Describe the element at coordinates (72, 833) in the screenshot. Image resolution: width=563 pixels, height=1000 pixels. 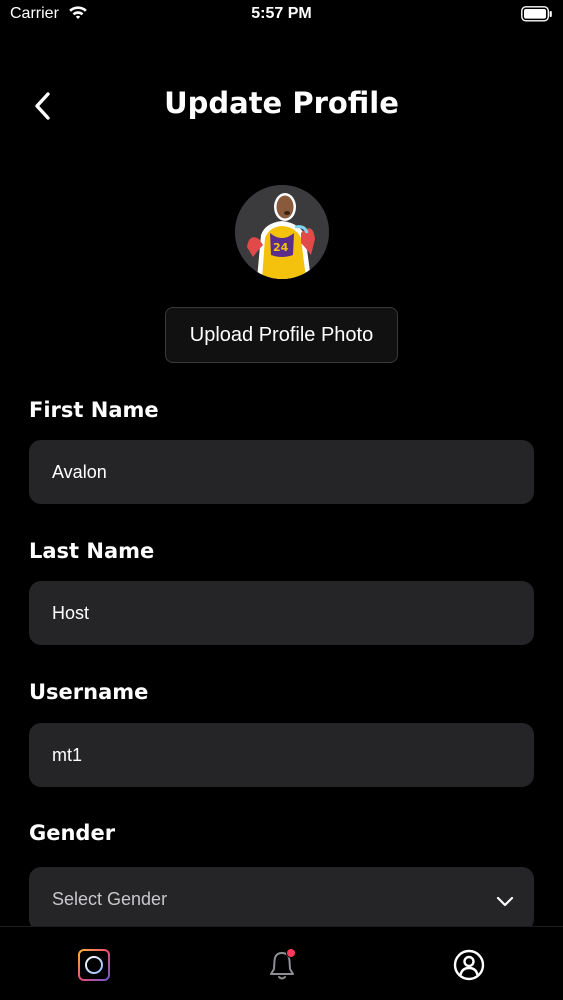
I see `gender-label: Gender` at that location.